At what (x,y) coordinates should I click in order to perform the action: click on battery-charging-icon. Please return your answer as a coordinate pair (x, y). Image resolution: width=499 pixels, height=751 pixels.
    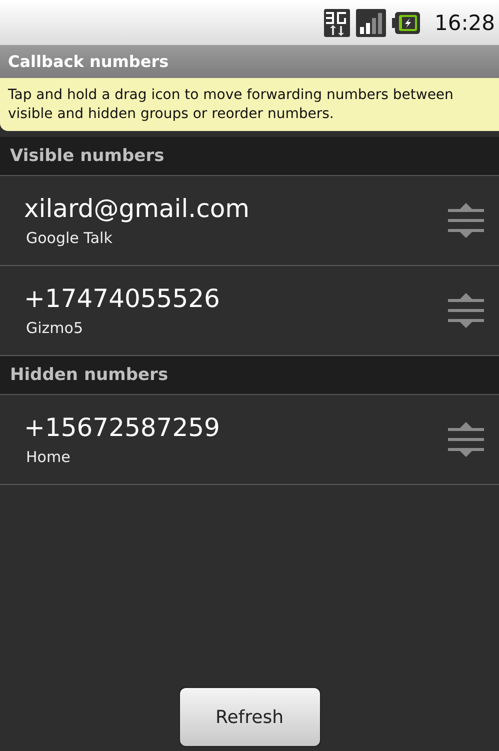
    Looking at the image, I should click on (406, 23).